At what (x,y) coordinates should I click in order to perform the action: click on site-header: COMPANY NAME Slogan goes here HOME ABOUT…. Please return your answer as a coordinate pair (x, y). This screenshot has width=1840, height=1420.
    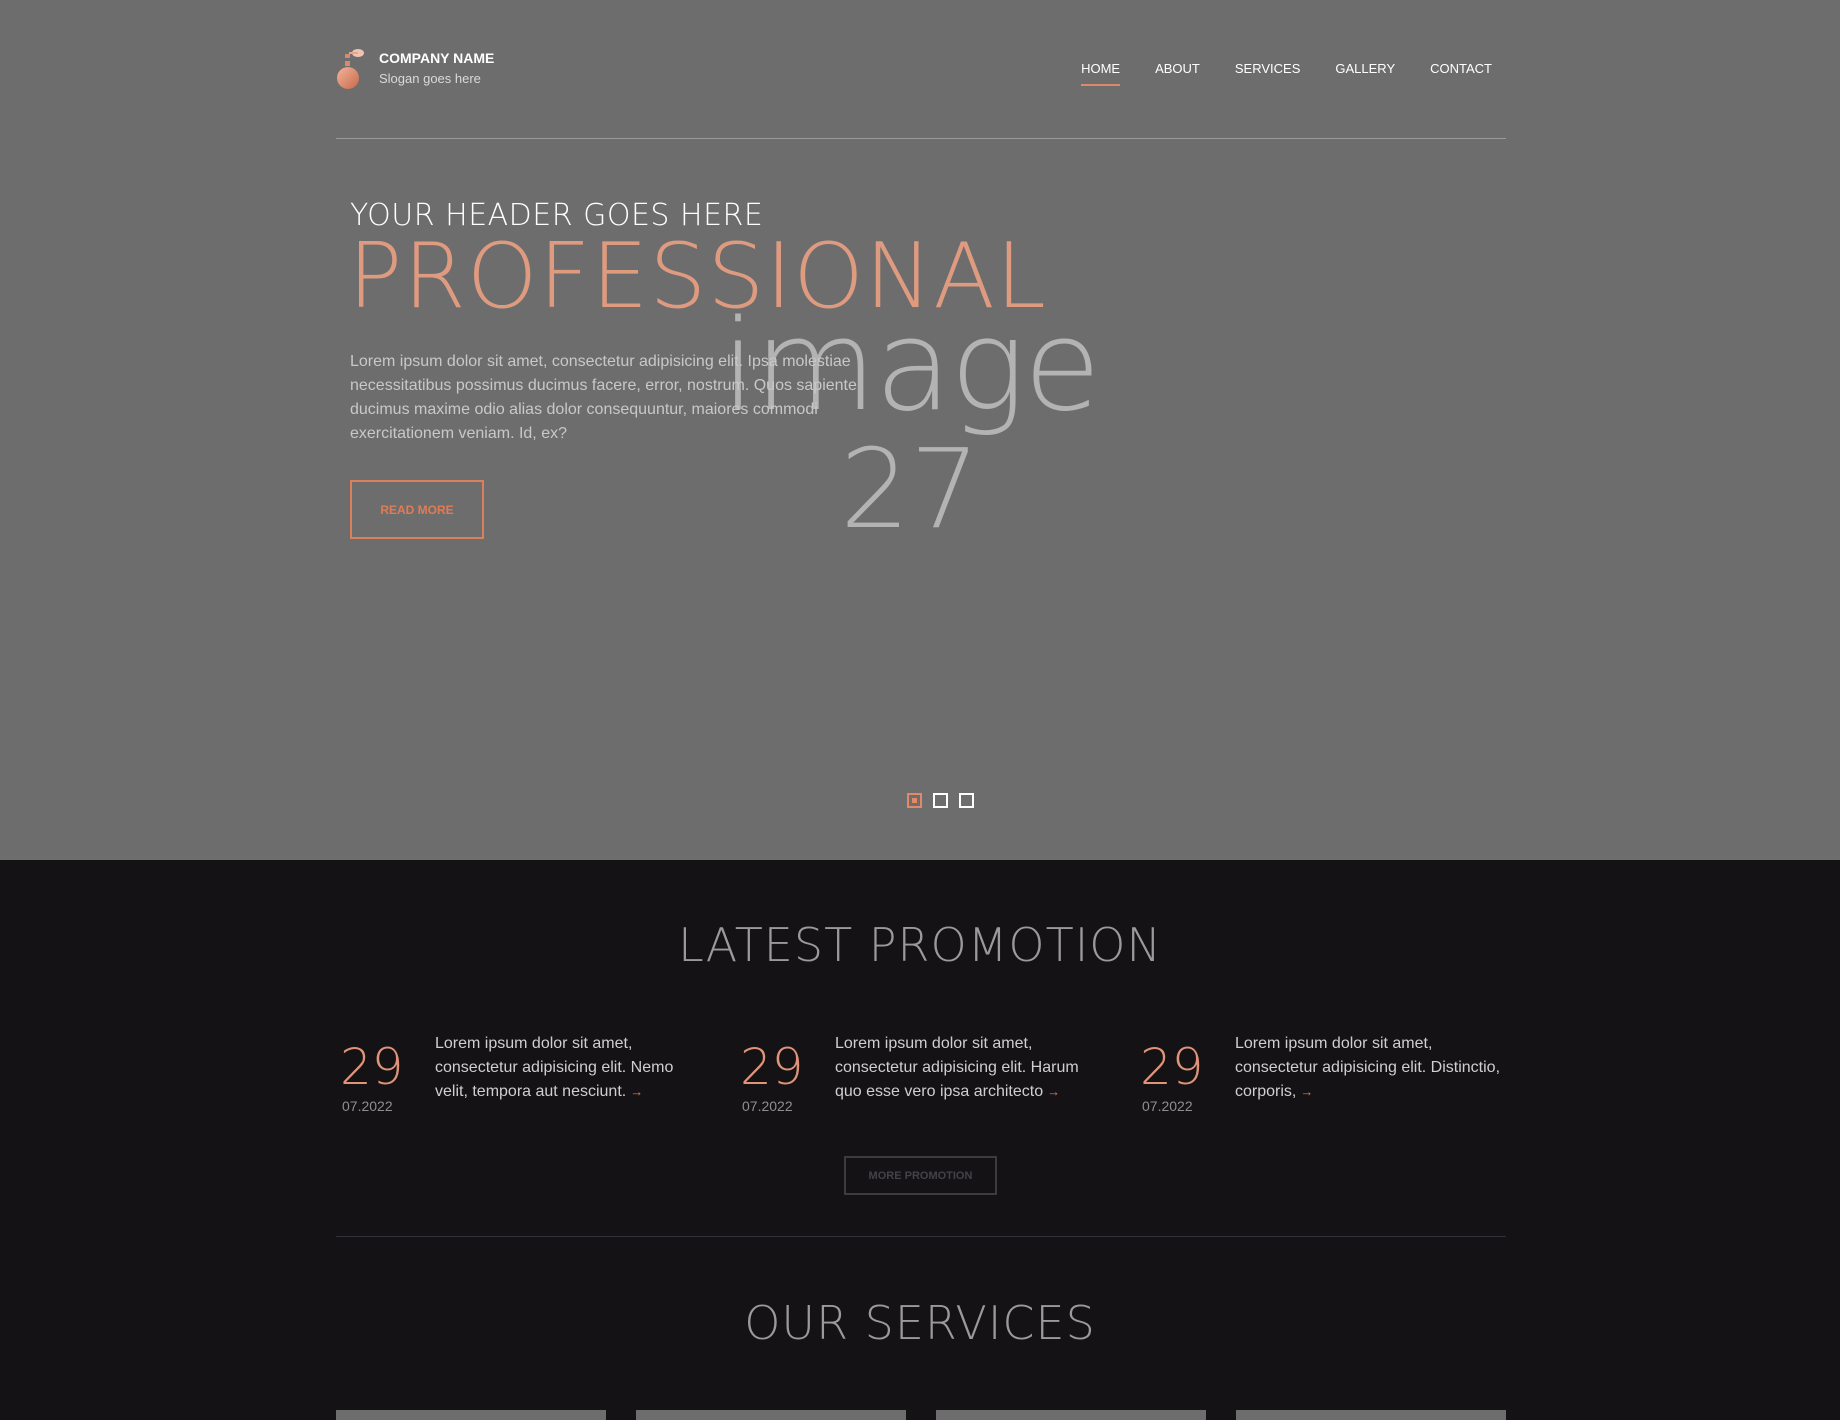
    Looking at the image, I should click on (921, 94).